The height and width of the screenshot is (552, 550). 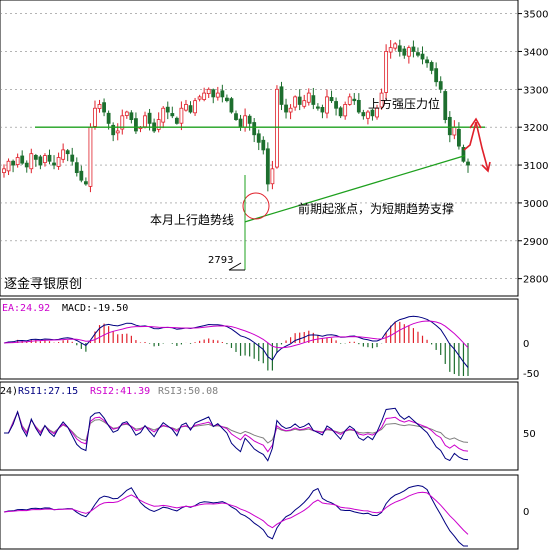 What do you see at coordinates (535, 166) in the screenshot?
I see `y-tick-label: 3100` at bounding box center [535, 166].